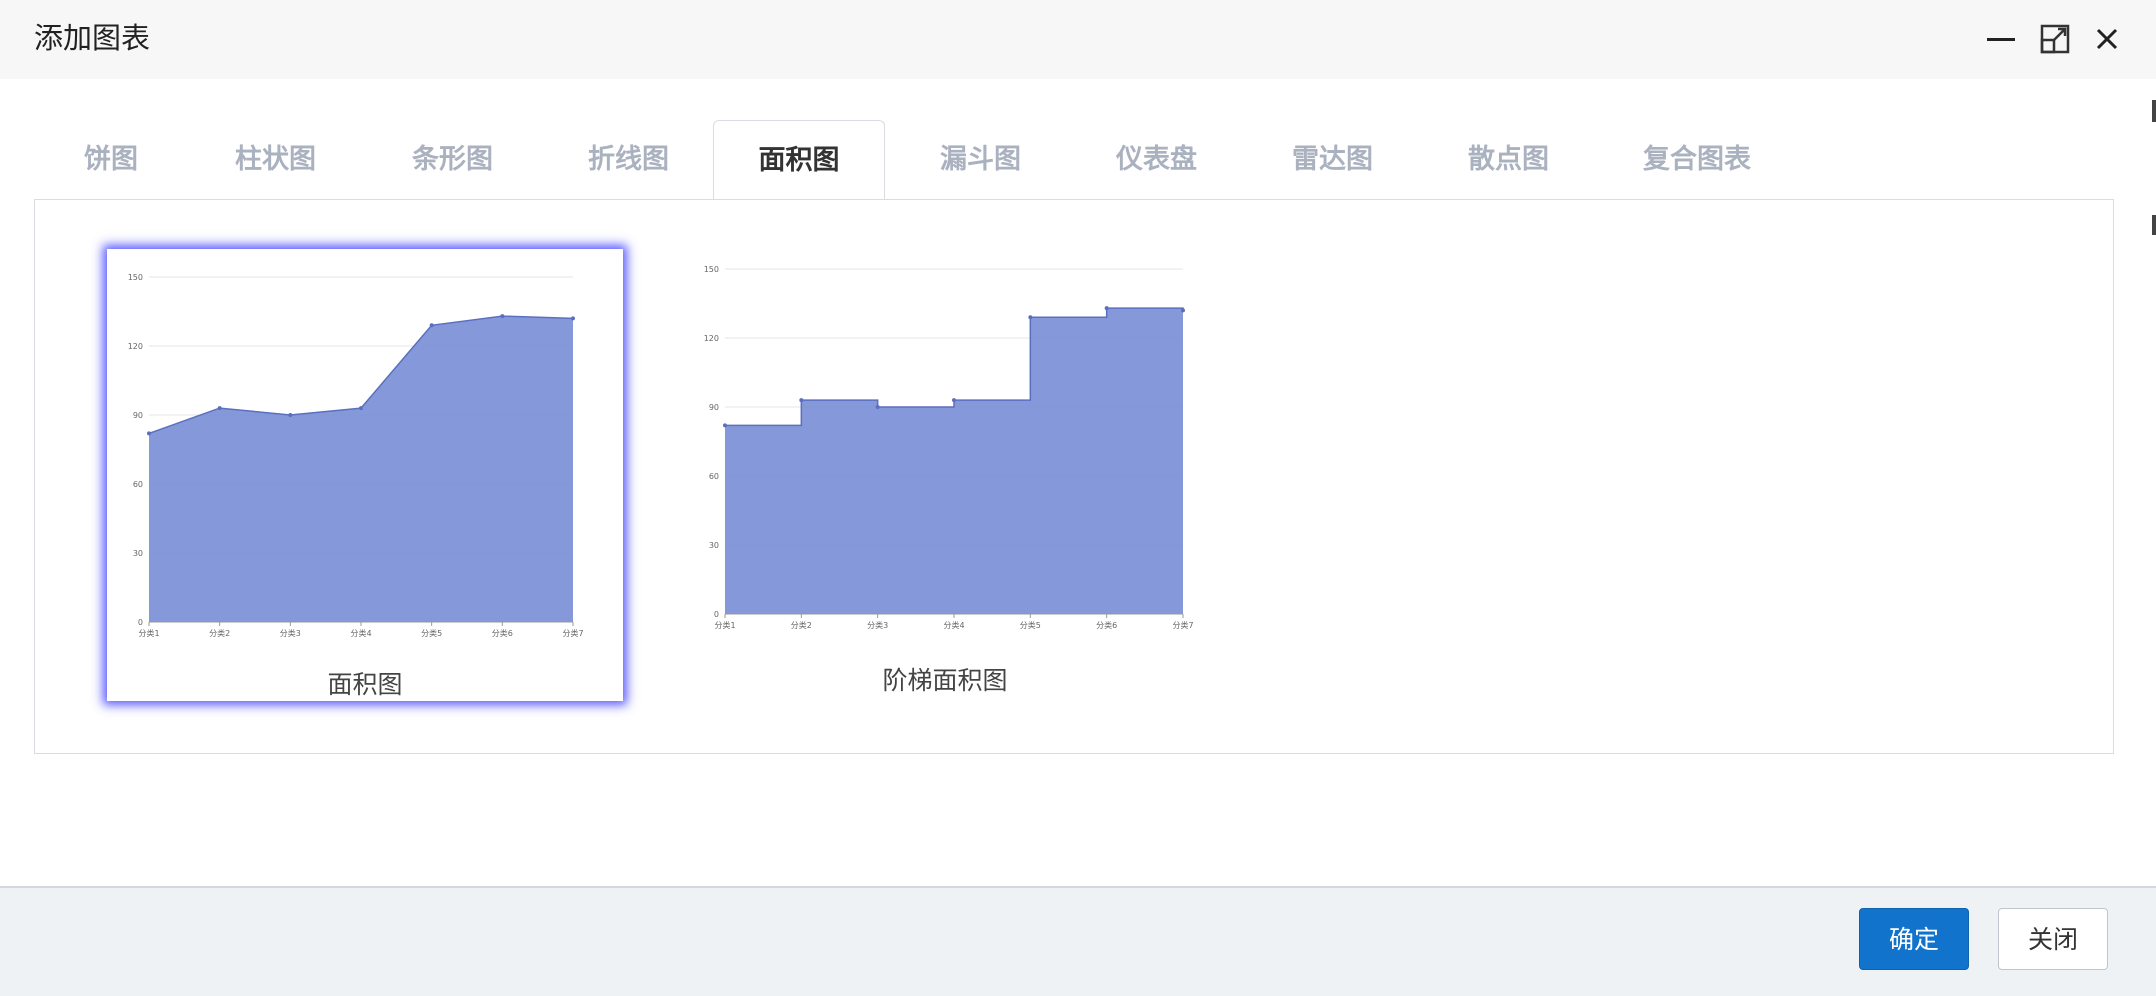  Describe the element at coordinates (365, 684) in the screenshot. I see `option-label: 面积图` at that location.